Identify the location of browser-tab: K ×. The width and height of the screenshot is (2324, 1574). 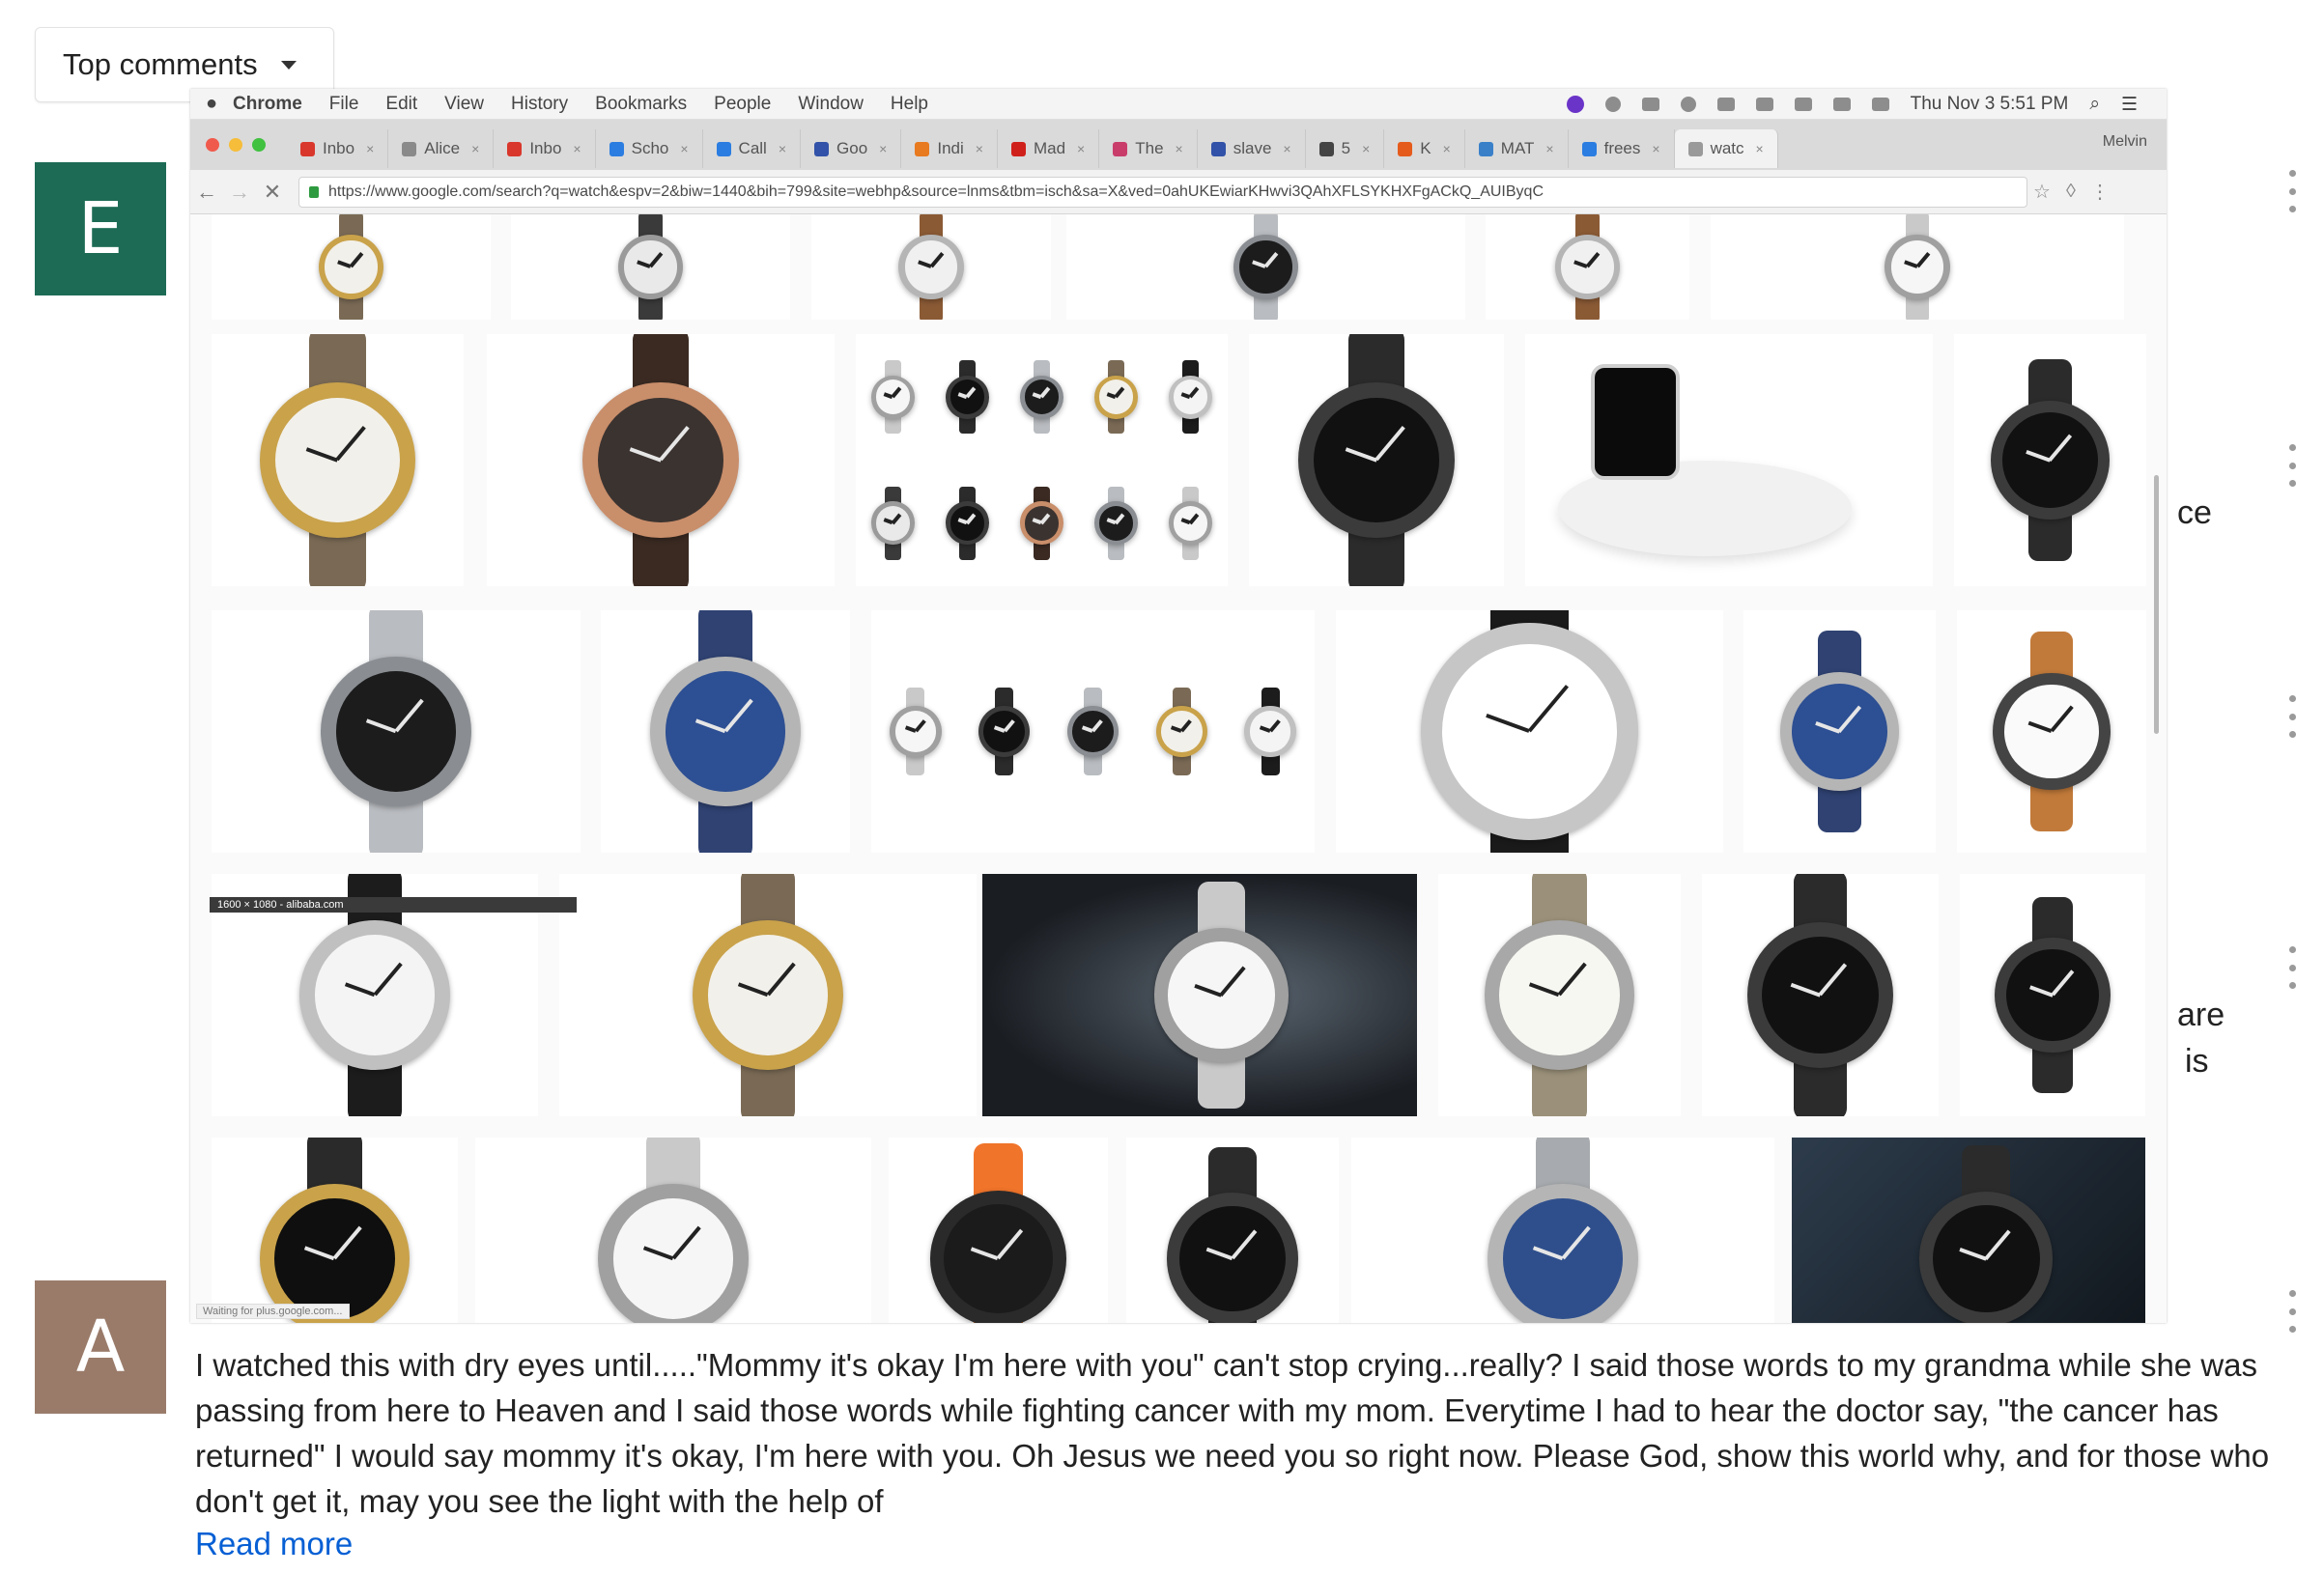
(1424, 148).